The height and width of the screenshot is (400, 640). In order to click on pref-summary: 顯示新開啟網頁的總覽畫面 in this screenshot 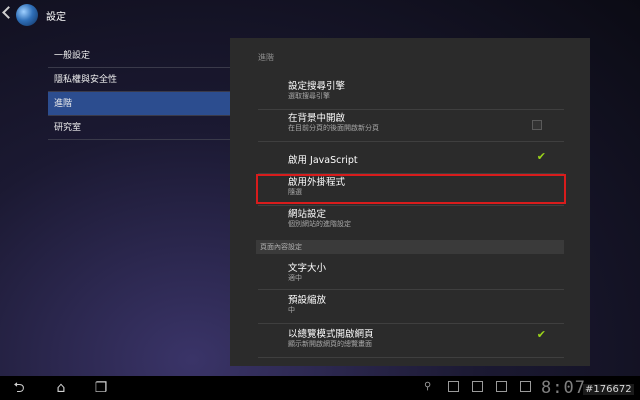, I will do `click(330, 344)`.